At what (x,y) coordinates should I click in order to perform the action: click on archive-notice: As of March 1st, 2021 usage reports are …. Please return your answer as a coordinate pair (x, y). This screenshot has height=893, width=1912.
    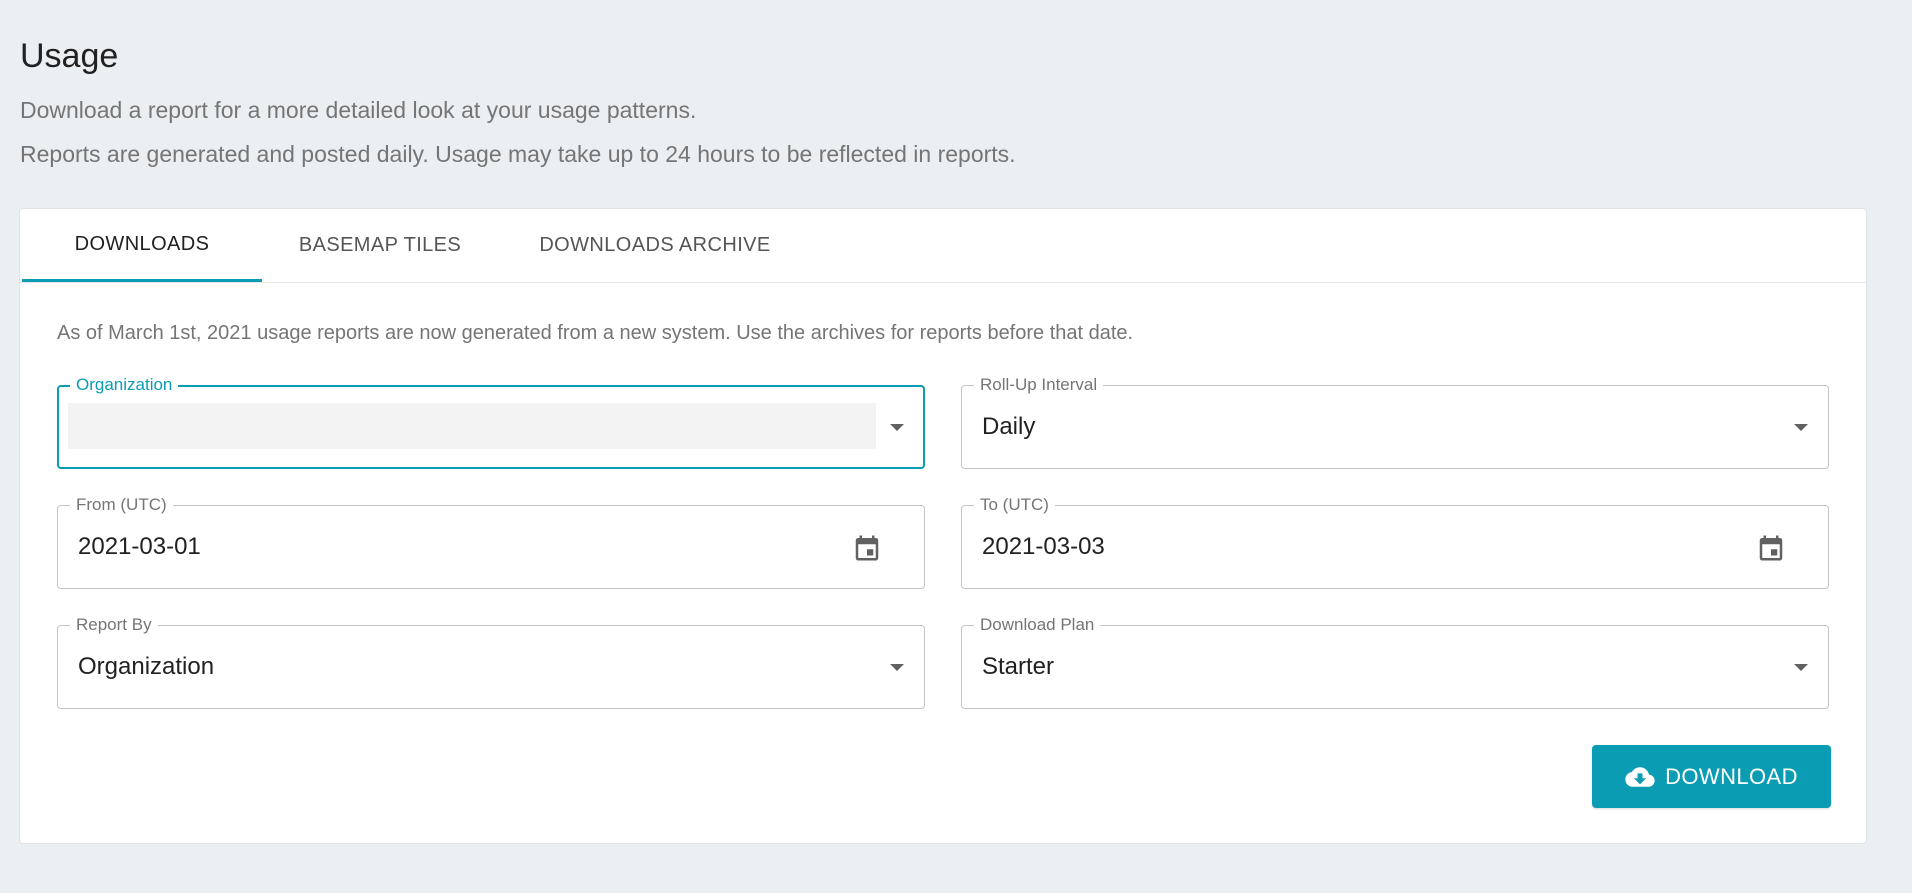
    Looking at the image, I should click on (595, 333).